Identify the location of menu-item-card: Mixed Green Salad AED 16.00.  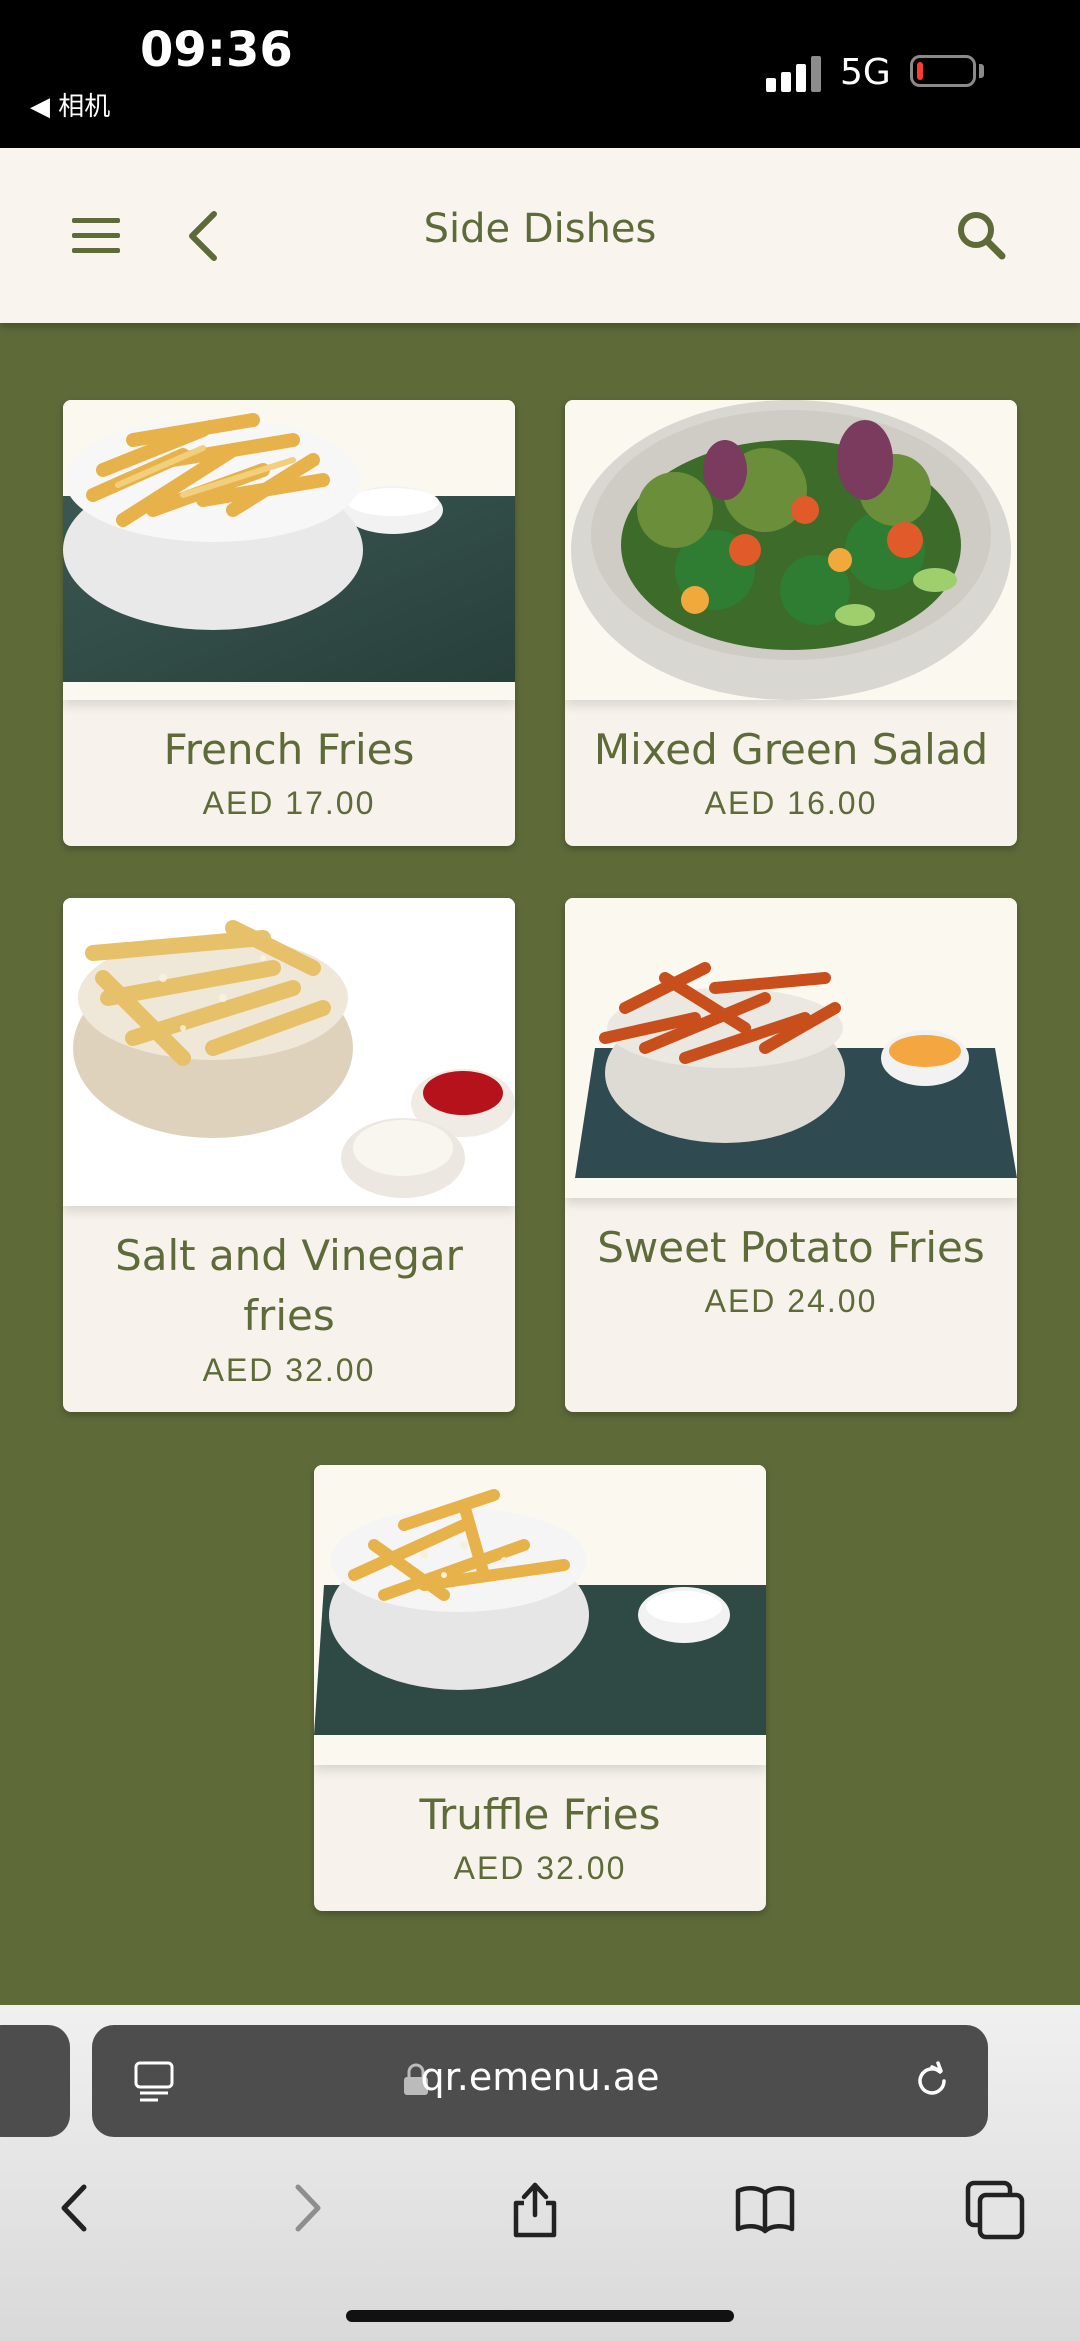
(791, 623).